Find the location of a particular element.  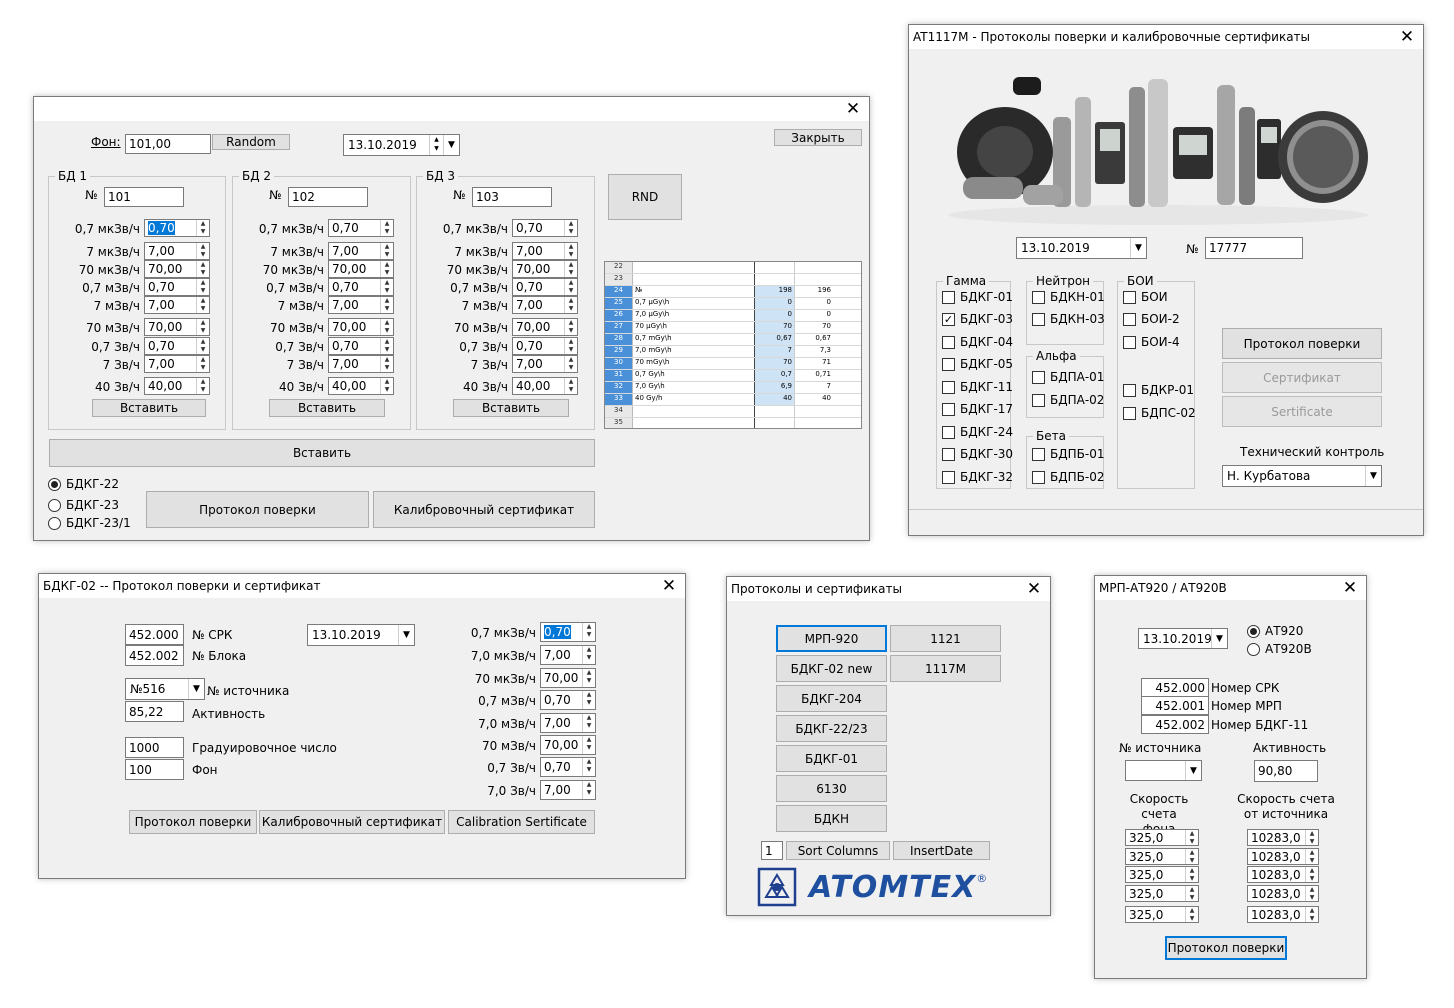

sort-columns-button: Sort Columns is located at coordinates (838, 850).